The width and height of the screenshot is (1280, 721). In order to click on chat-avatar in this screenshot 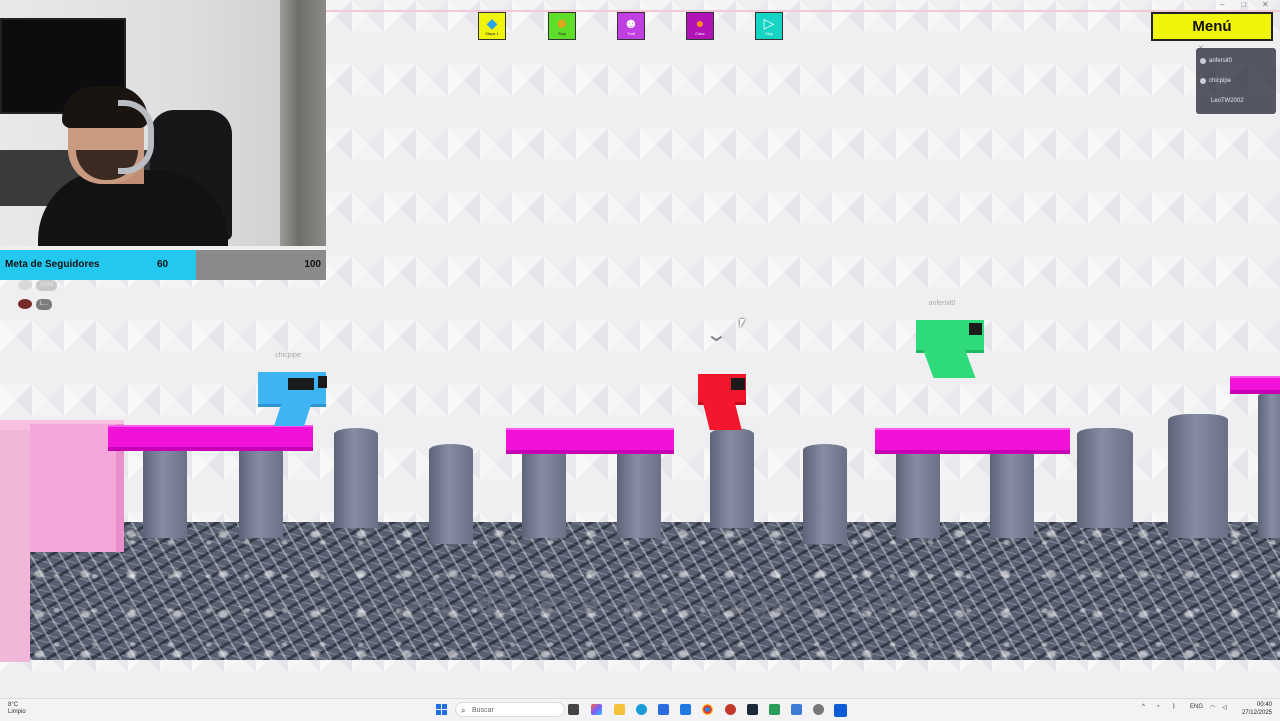, I will do `click(25, 285)`.